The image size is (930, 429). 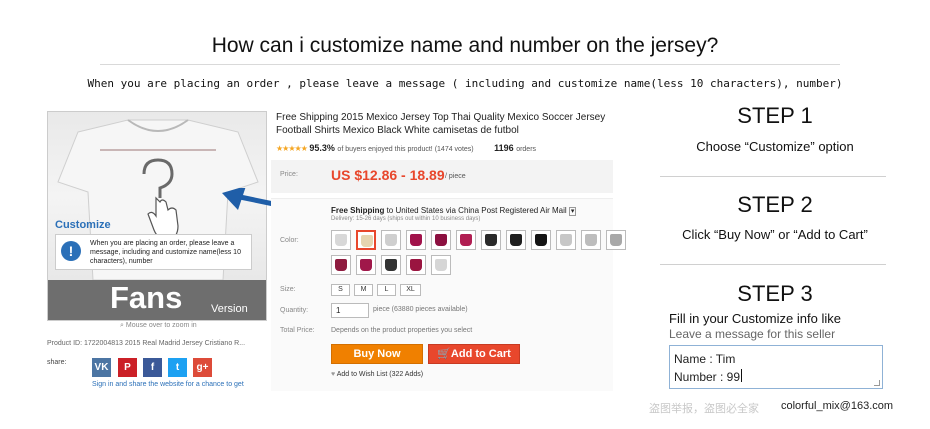 What do you see at coordinates (775, 146) in the screenshot?
I see `step-1-description: Choose “Customize” option` at bounding box center [775, 146].